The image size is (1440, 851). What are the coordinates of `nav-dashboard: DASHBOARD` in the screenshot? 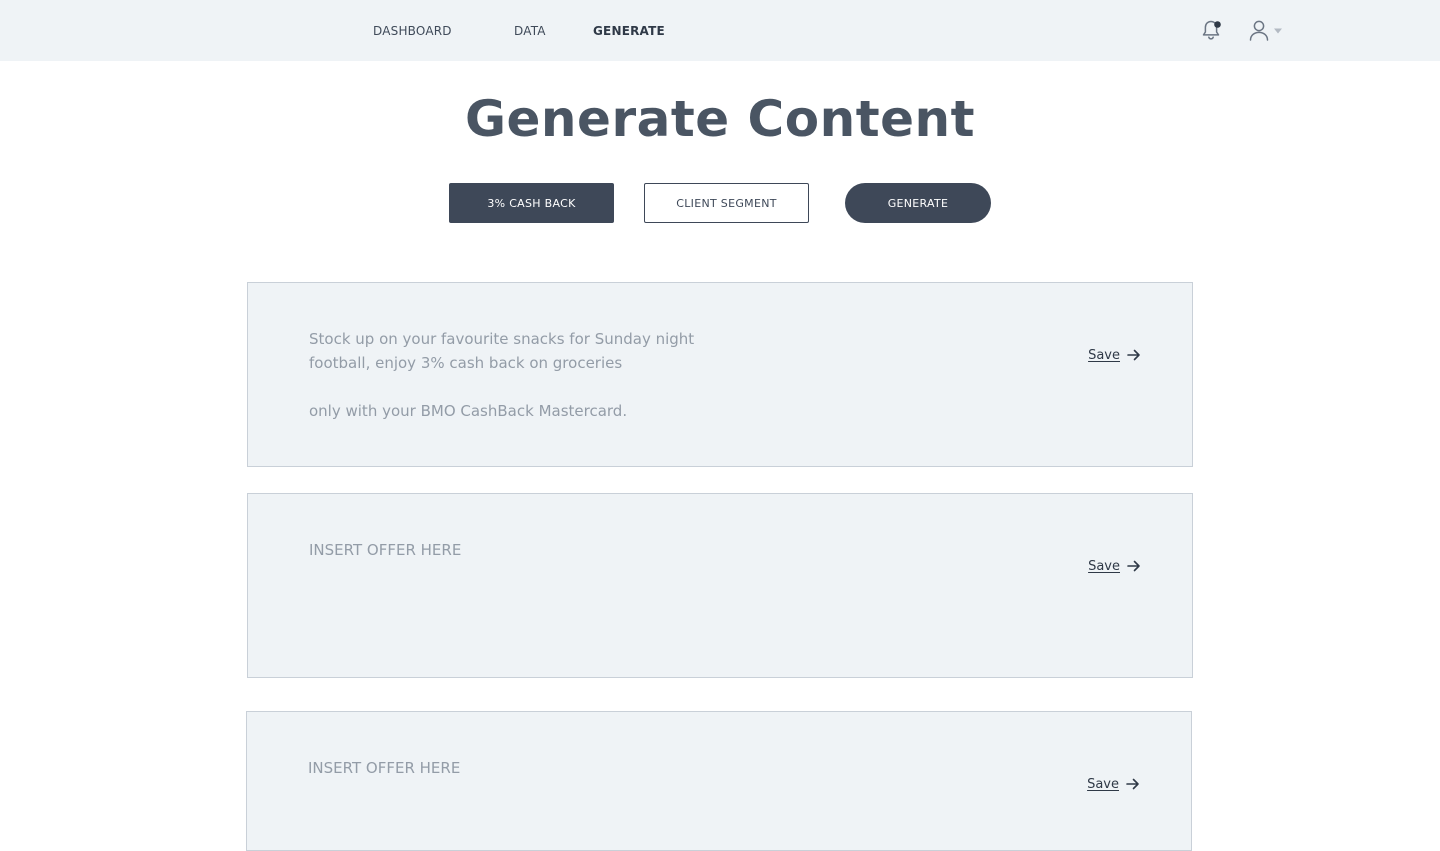 It's located at (412, 31).